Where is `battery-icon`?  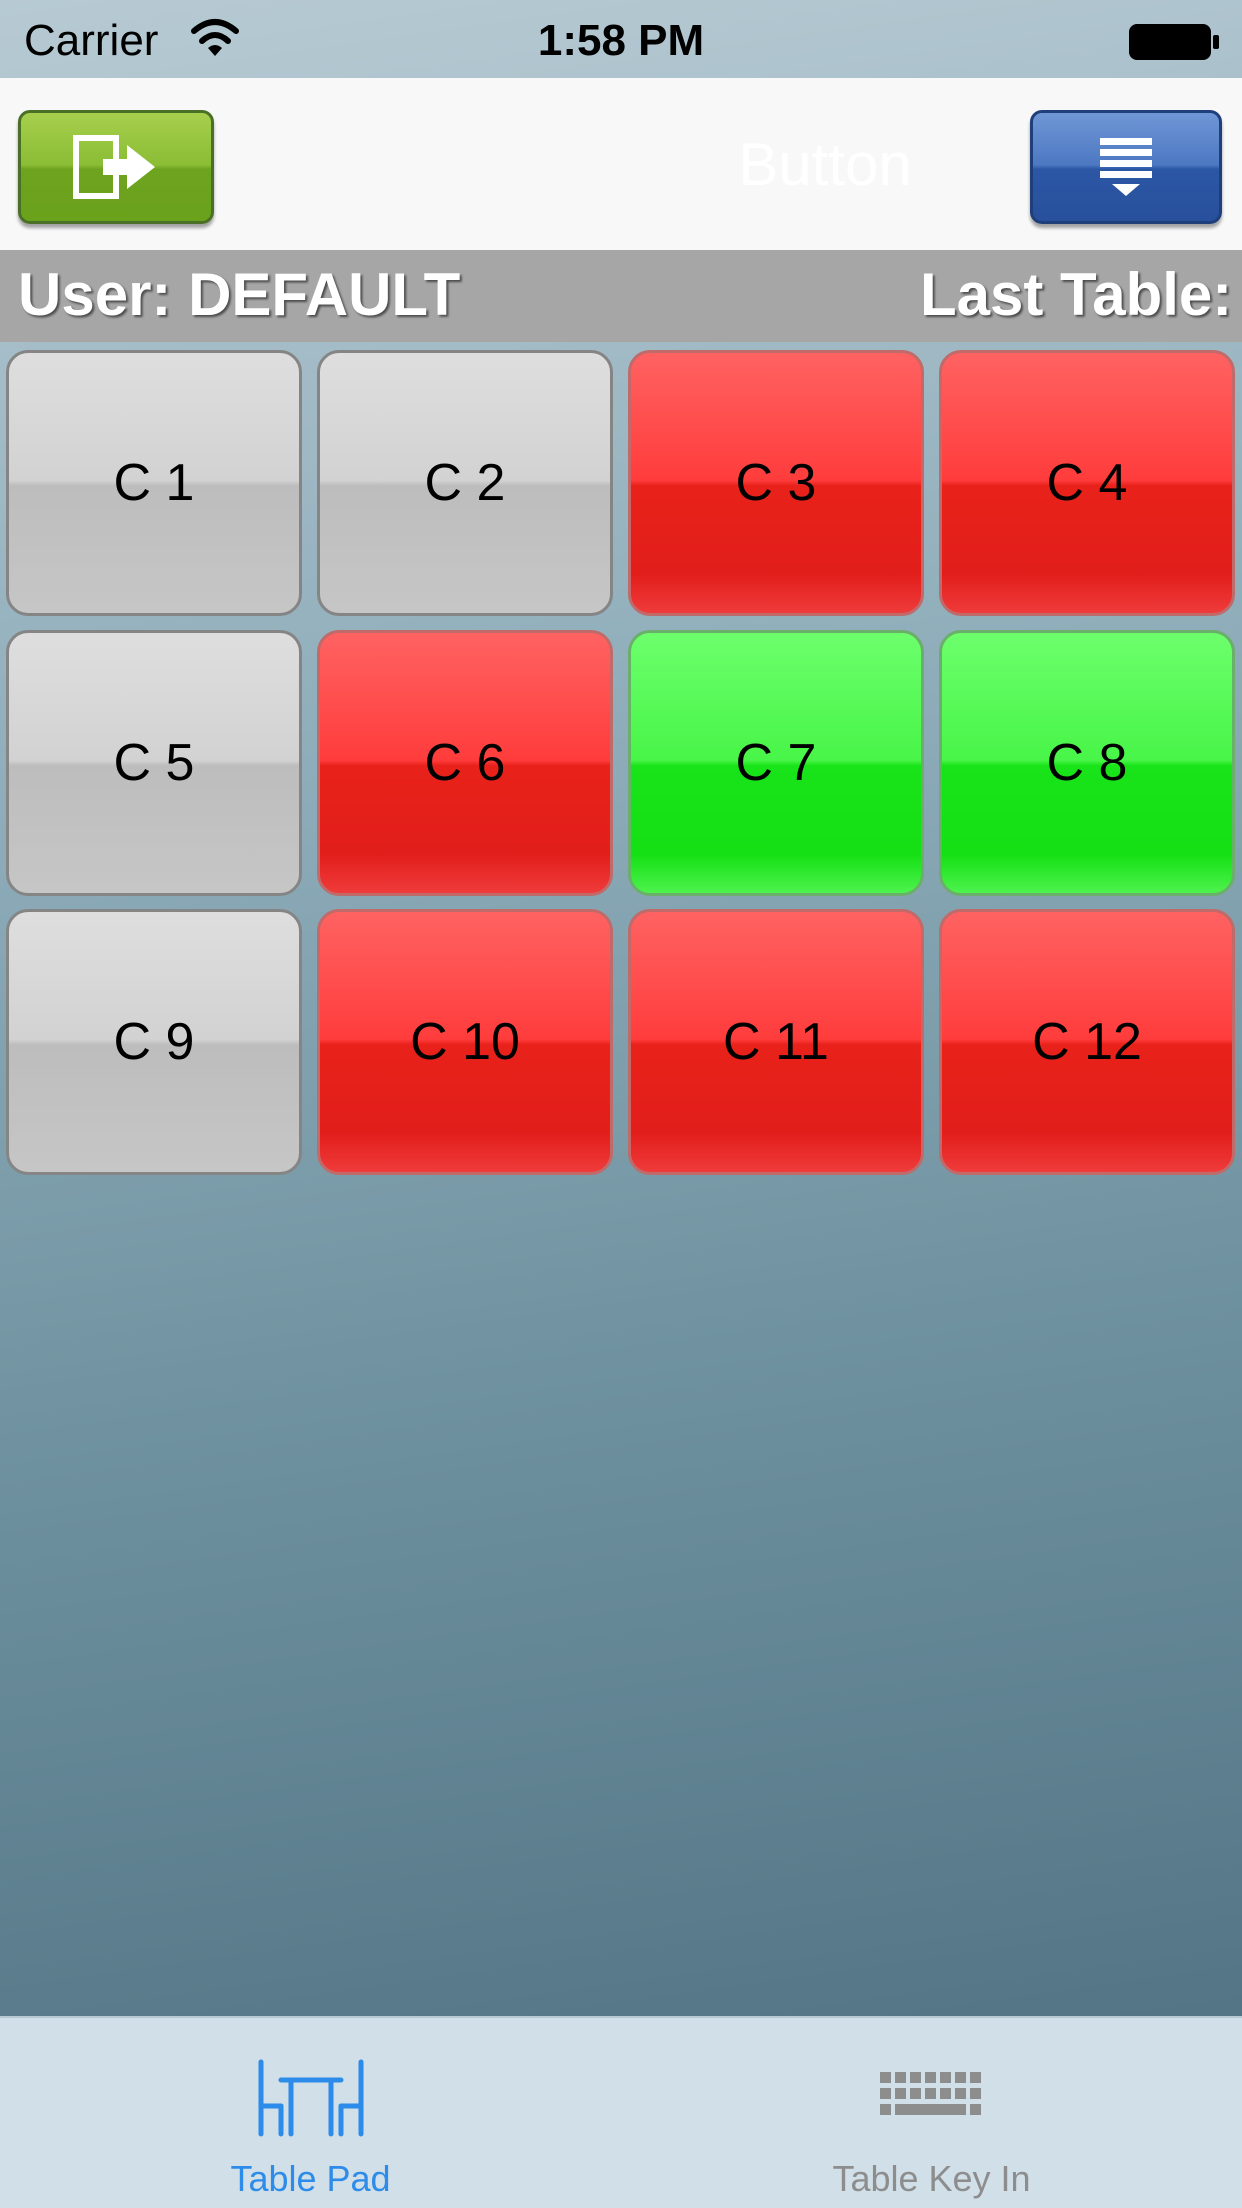 battery-icon is located at coordinates (1174, 42).